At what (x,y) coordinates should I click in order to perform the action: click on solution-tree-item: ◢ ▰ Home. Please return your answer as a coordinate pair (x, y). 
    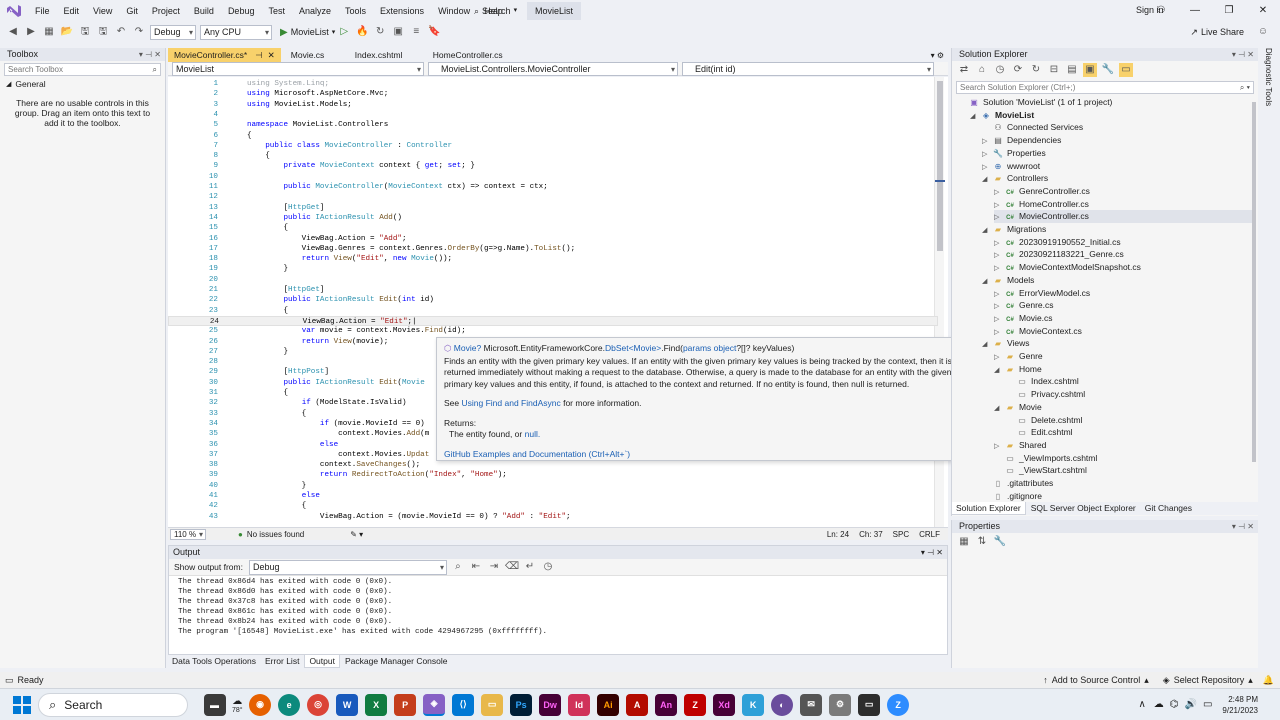
    Looking at the image, I should click on (1018, 369).